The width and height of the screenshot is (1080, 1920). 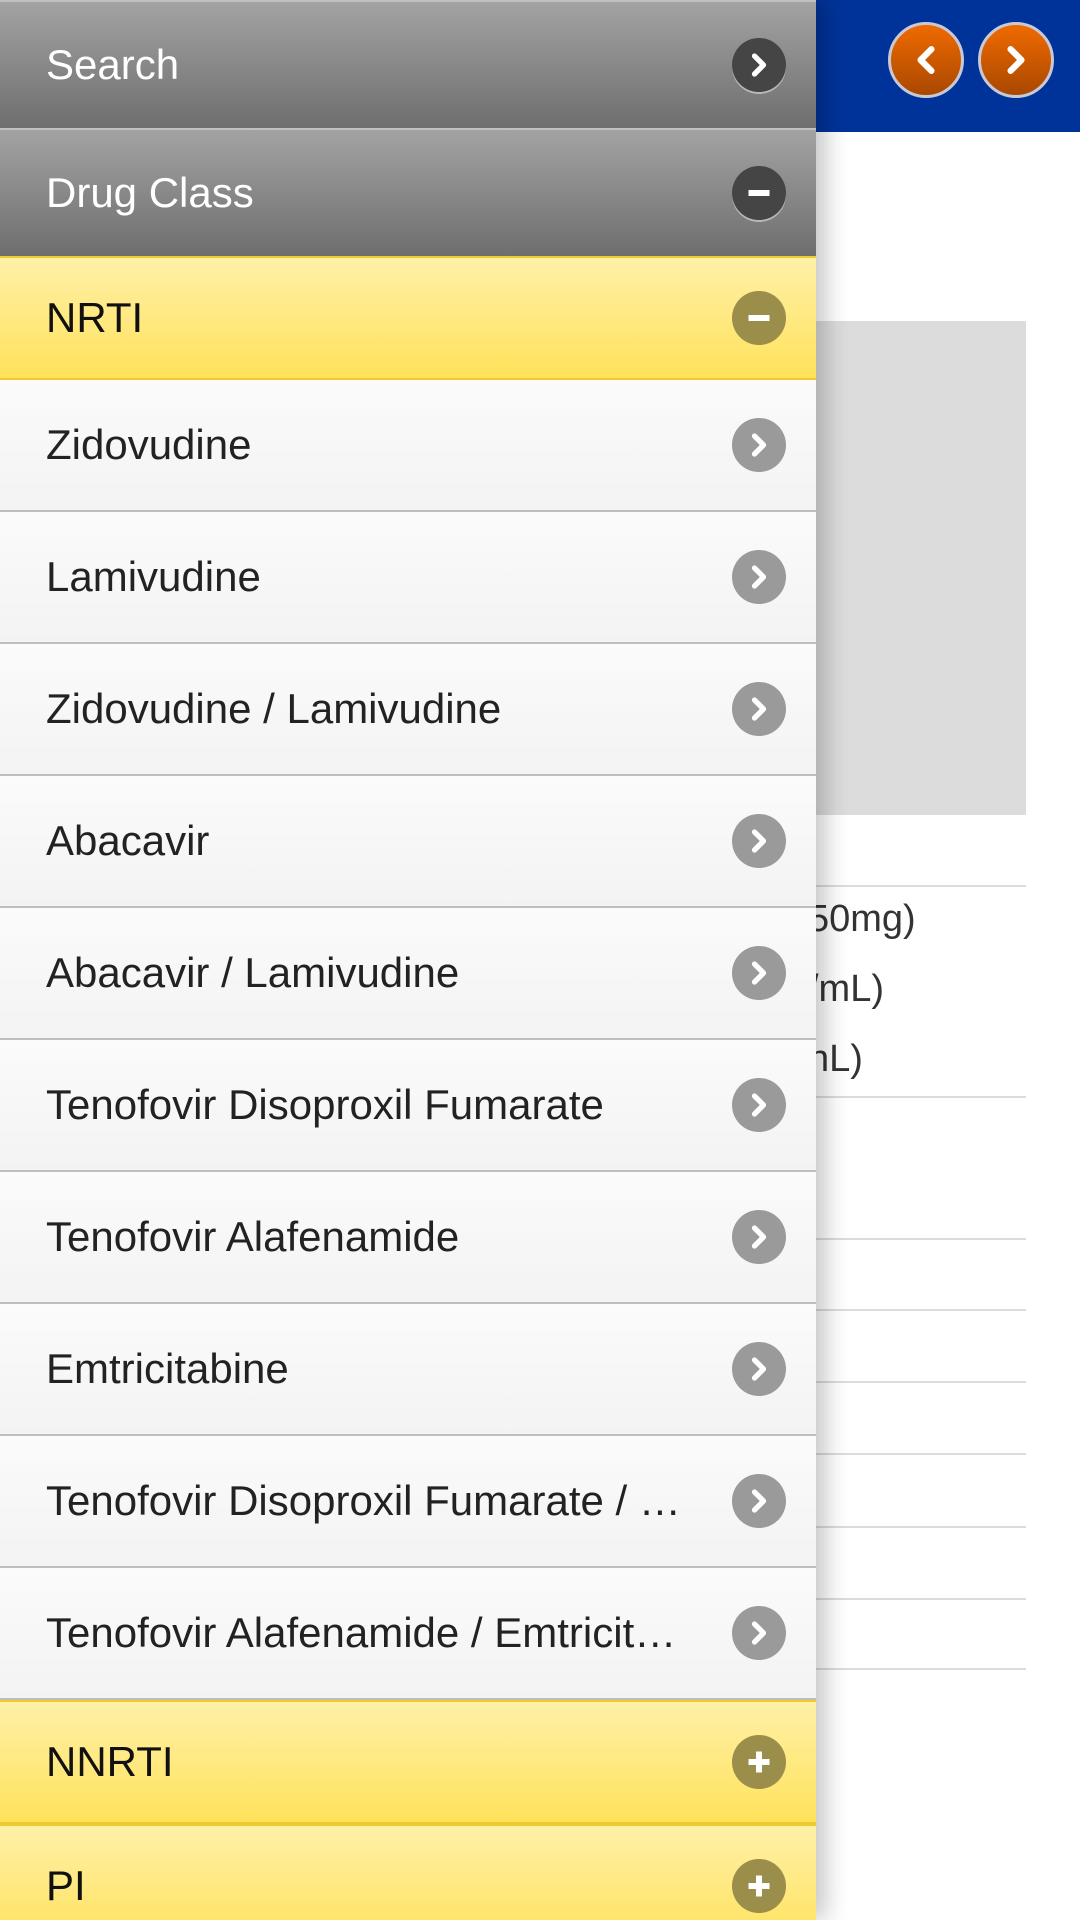 What do you see at coordinates (408, 446) in the screenshot?
I see `drug-list-item: Zidovudine` at bounding box center [408, 446].